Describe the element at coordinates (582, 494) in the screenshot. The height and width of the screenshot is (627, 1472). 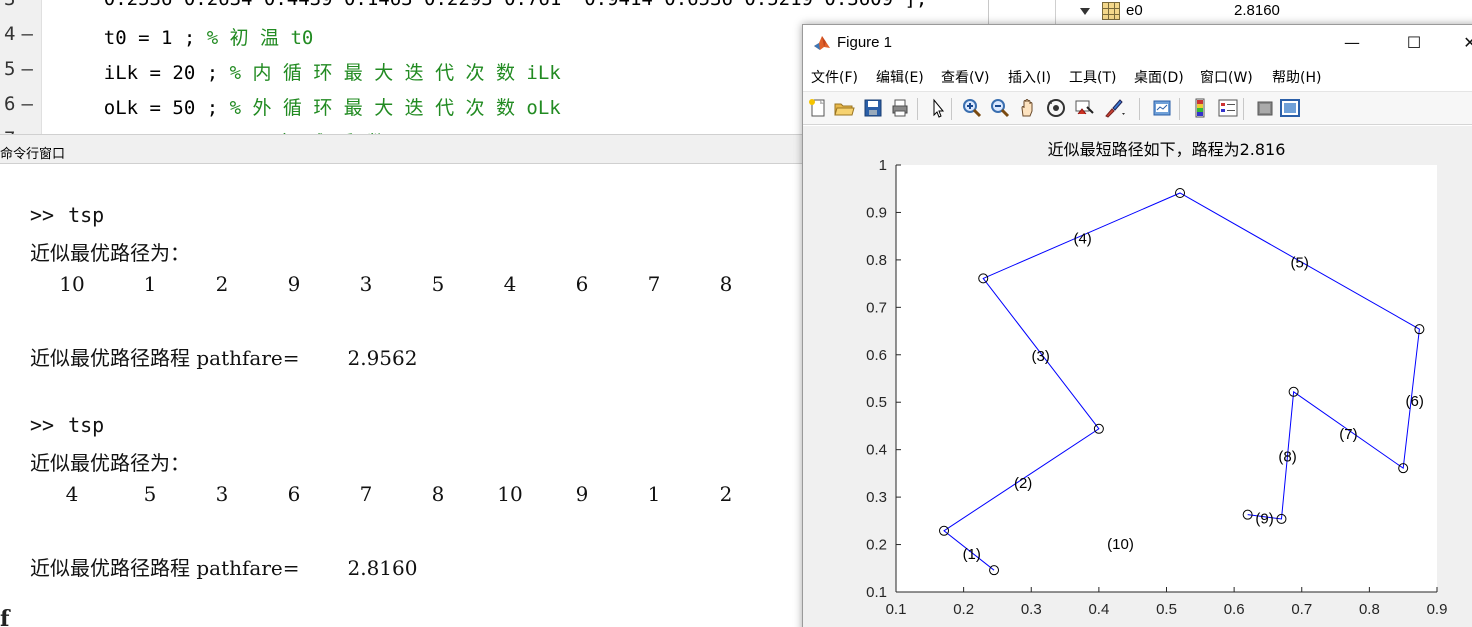
I see `path-node: 9` at that location.